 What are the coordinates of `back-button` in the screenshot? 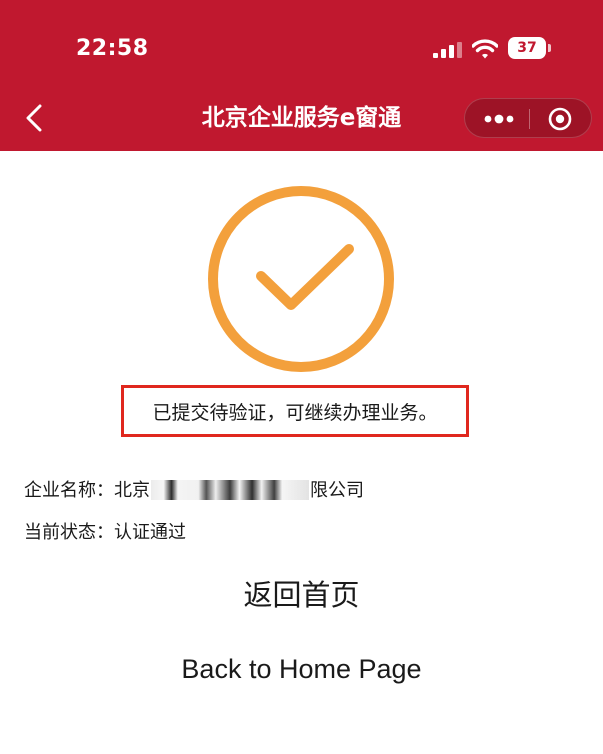 It's located at (34, 118).